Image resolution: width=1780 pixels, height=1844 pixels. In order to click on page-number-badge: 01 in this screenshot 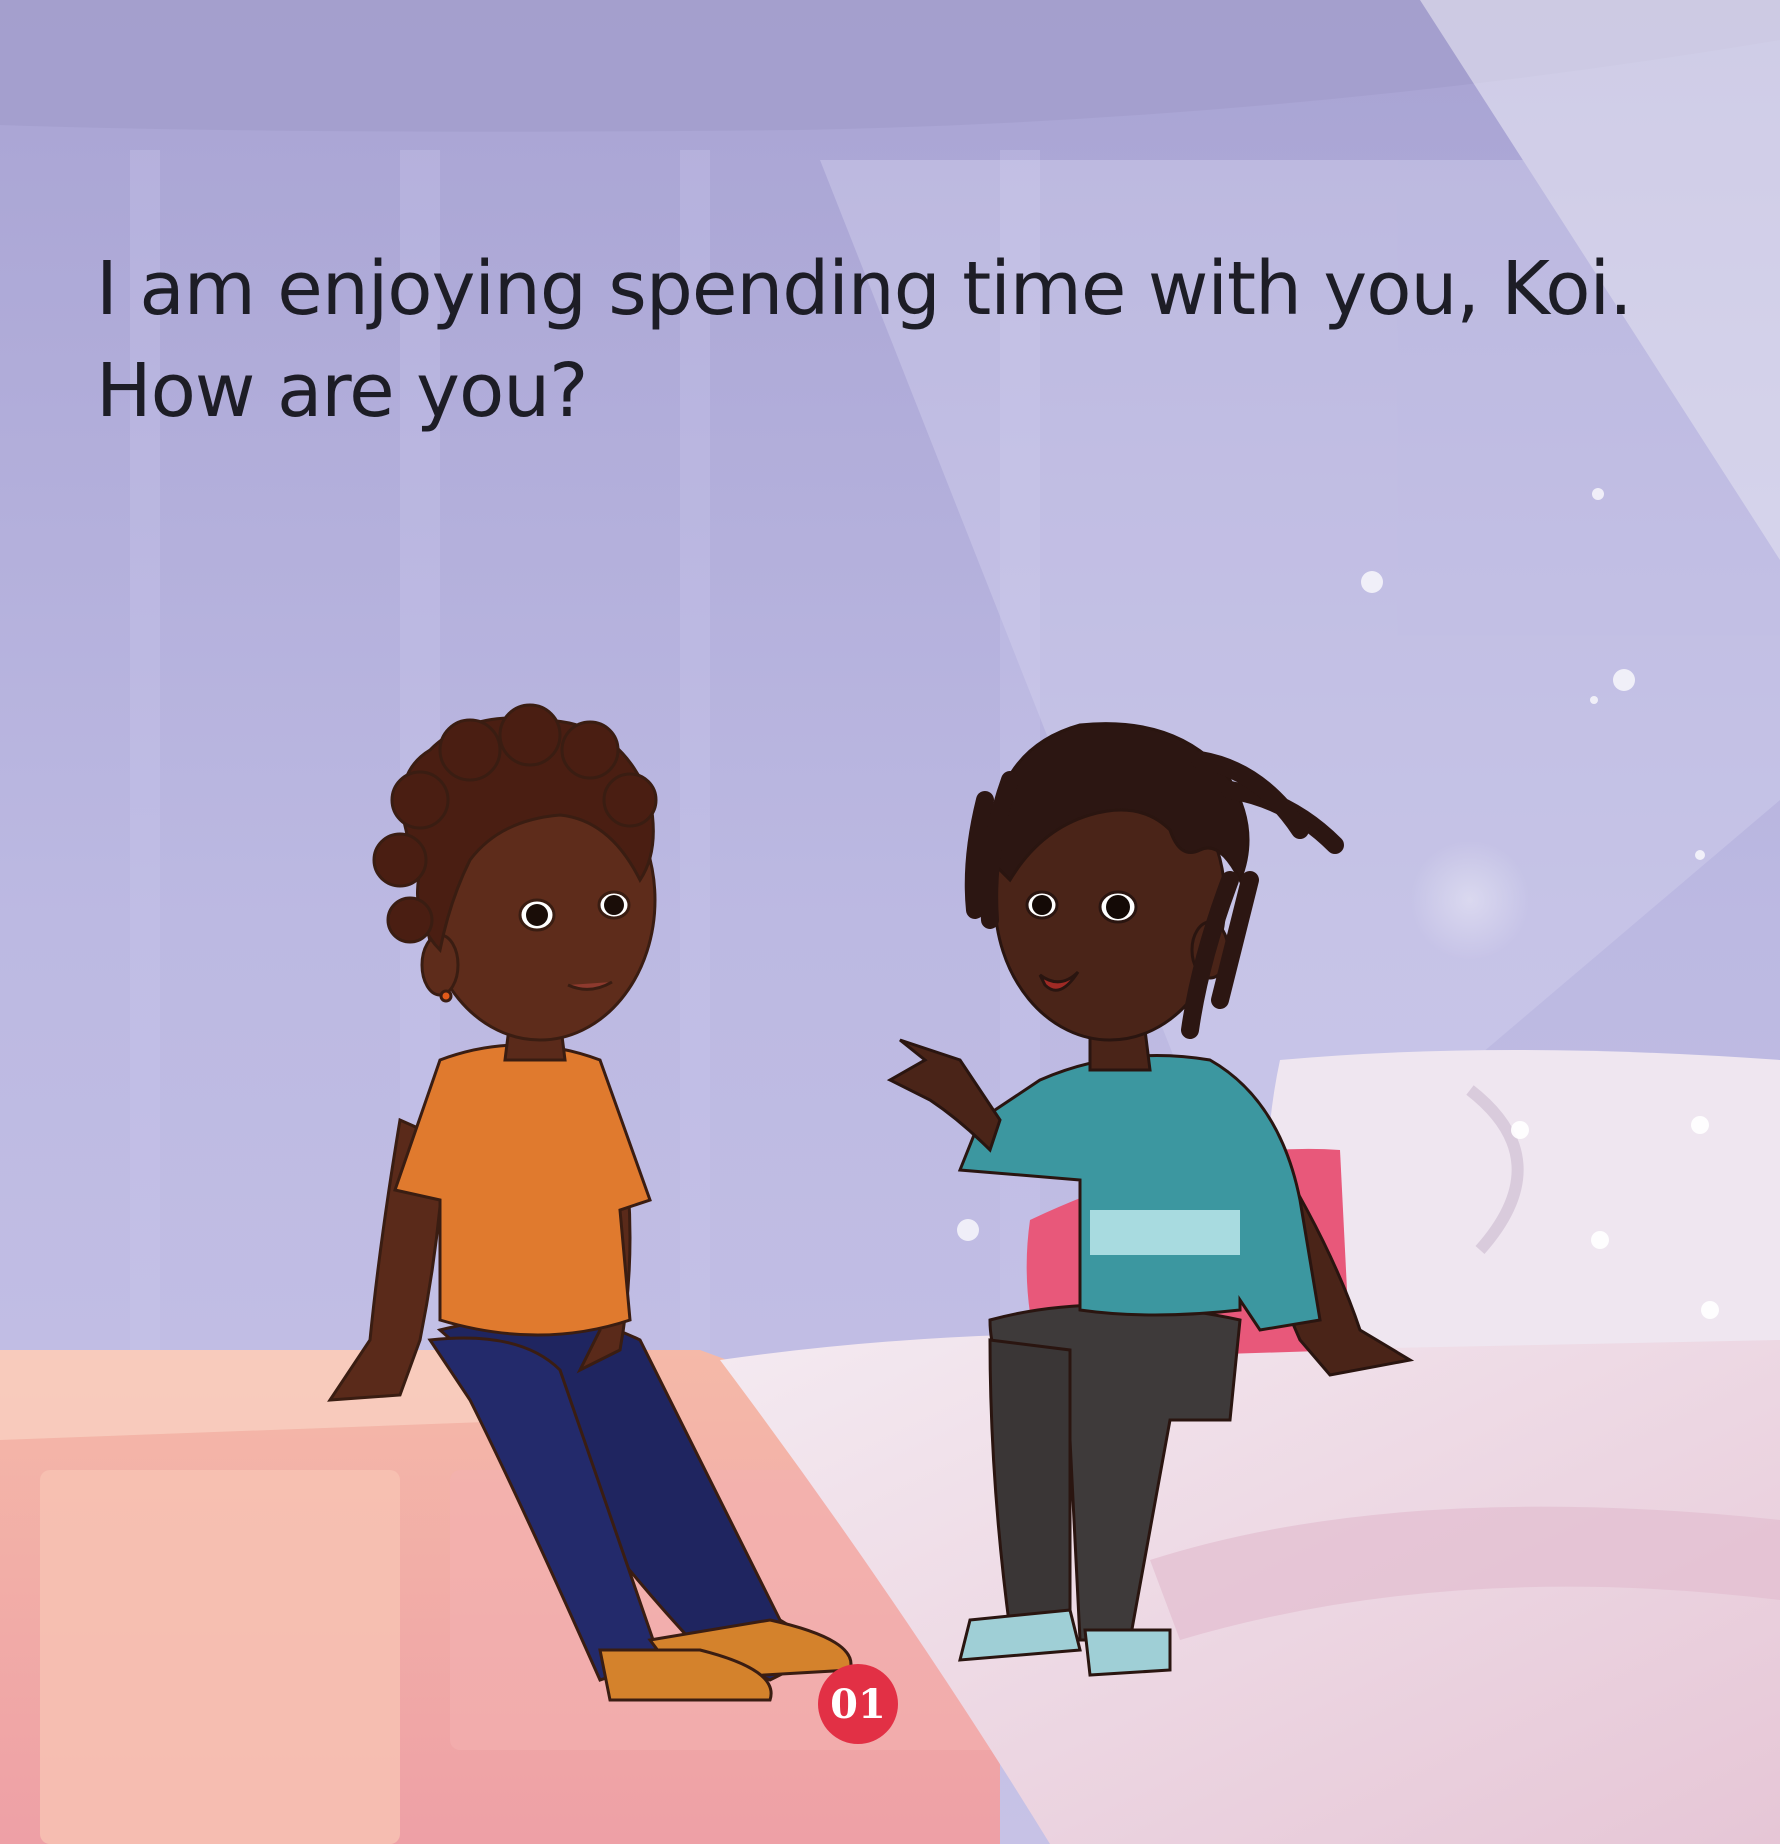, I will do `click(858, 1704)`.